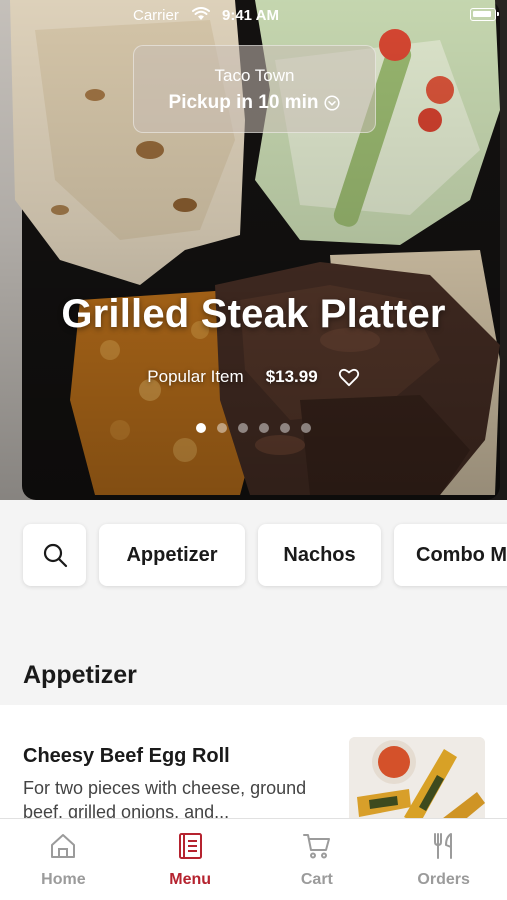  What do you see at coordinates (80, 675) in the screenshot?
I see `section-title: Appetizer` at bounding box center [80, 675].